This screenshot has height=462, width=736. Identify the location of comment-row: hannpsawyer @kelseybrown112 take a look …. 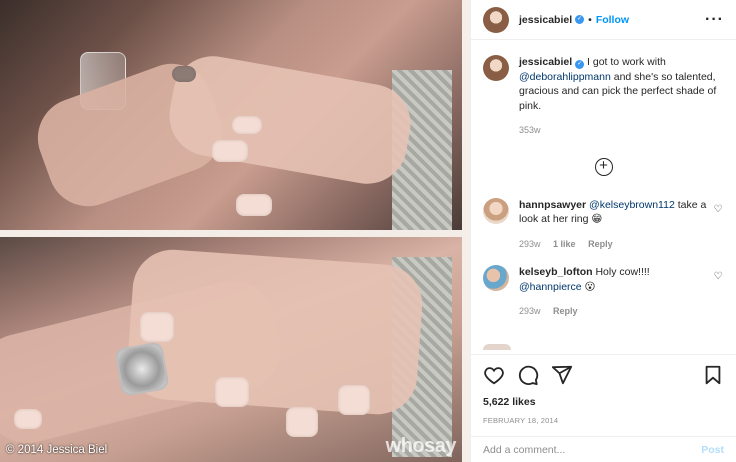
(603, 224).